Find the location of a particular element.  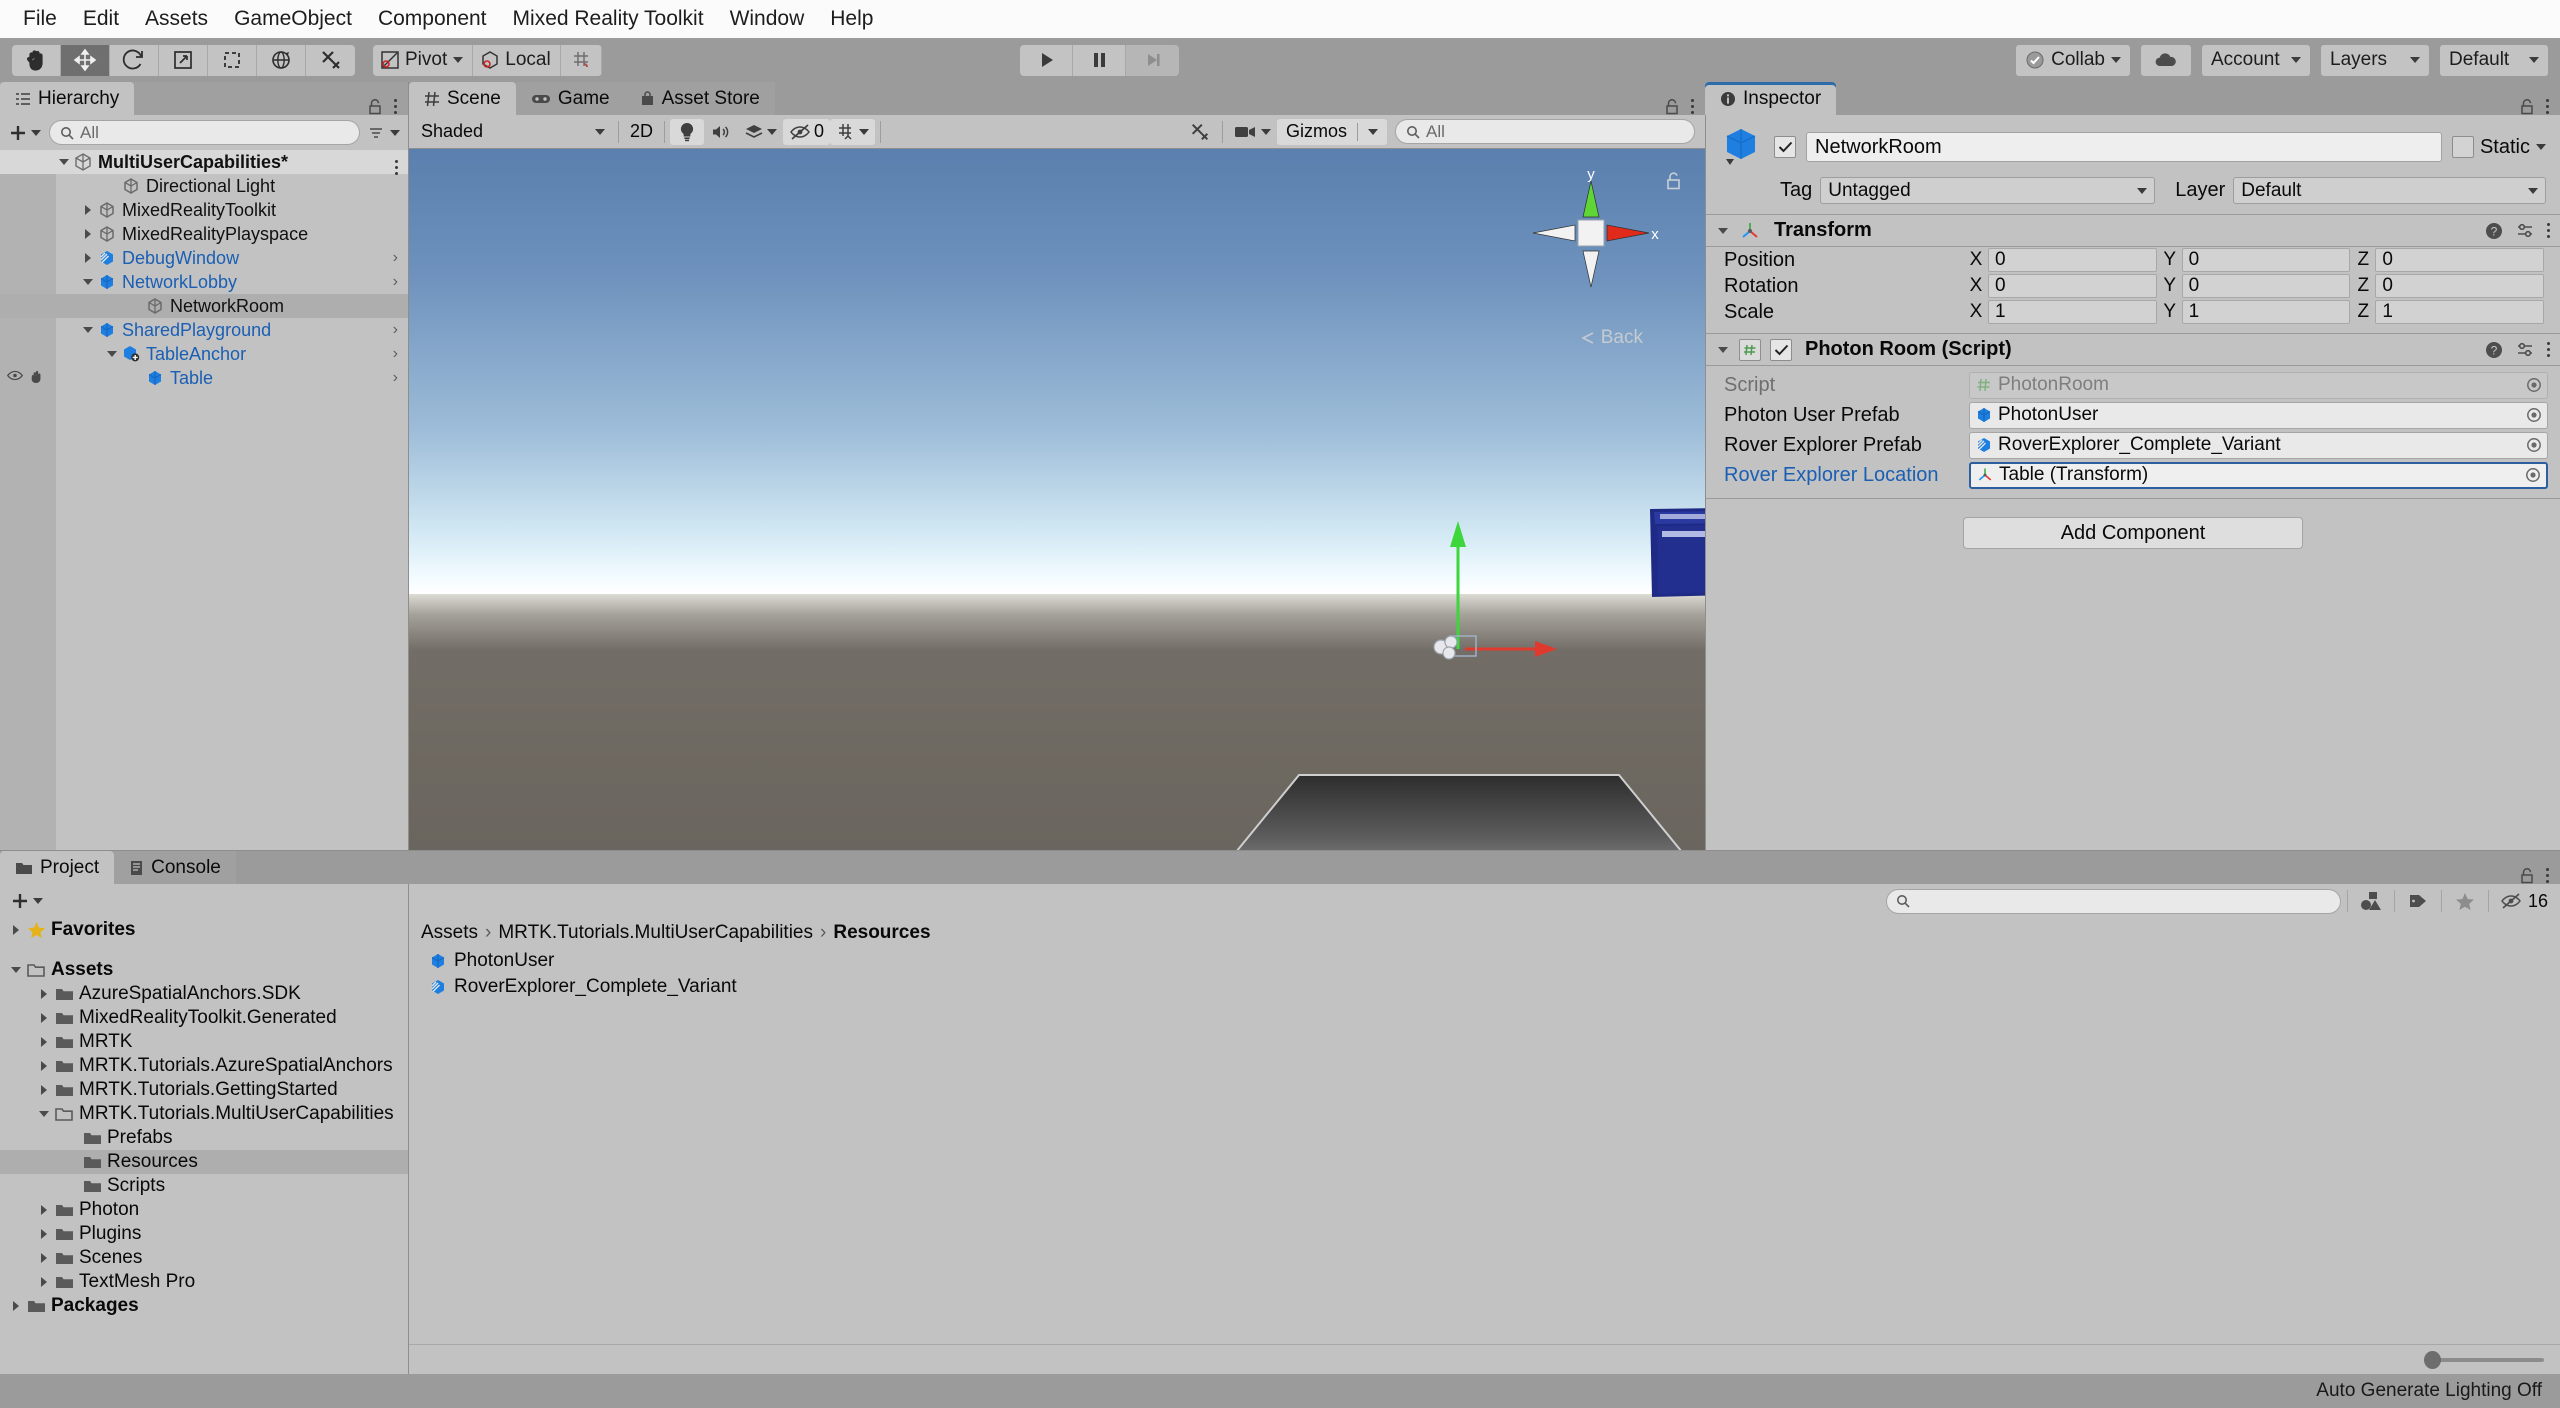

hierarchy-row-tableanchor: TableAnchor › is located at coordinates (204, 354).